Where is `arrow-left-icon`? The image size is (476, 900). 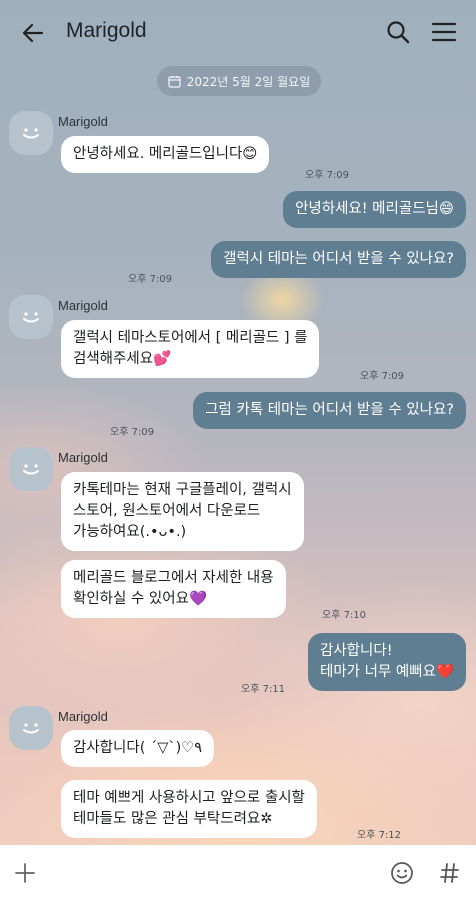
arrow-left-icon is located at coordinates (33, 33).